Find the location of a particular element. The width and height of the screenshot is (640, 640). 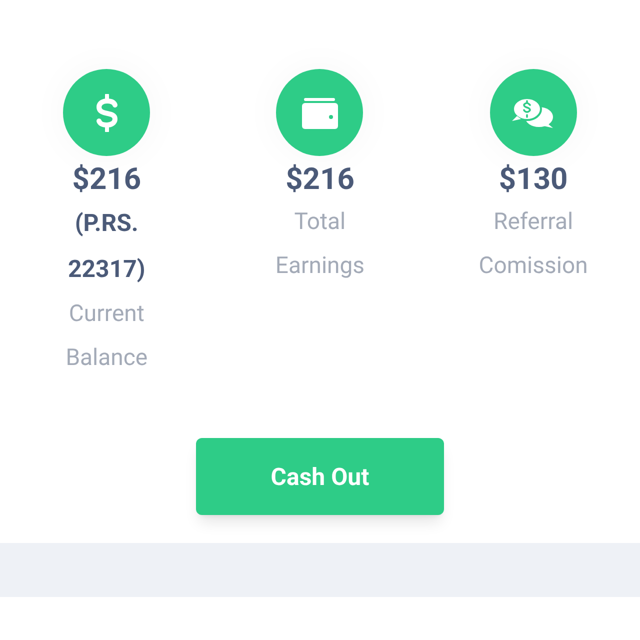

cash-out-button: Cash Out is located at coordinates (320, 476).